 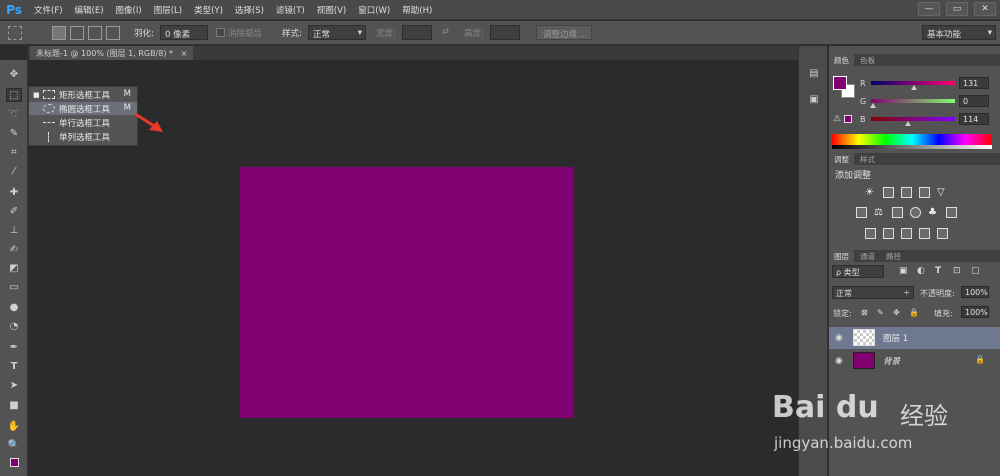 What do you see at coordinates (913, 101) in the screenshot?
I see `g-slider` at bounding box center [913, 101].